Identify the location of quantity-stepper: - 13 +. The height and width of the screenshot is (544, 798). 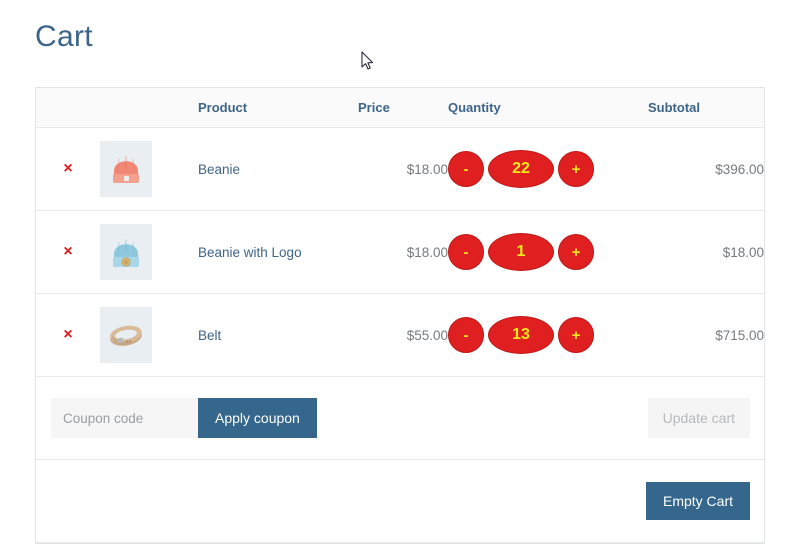
(548, 335).